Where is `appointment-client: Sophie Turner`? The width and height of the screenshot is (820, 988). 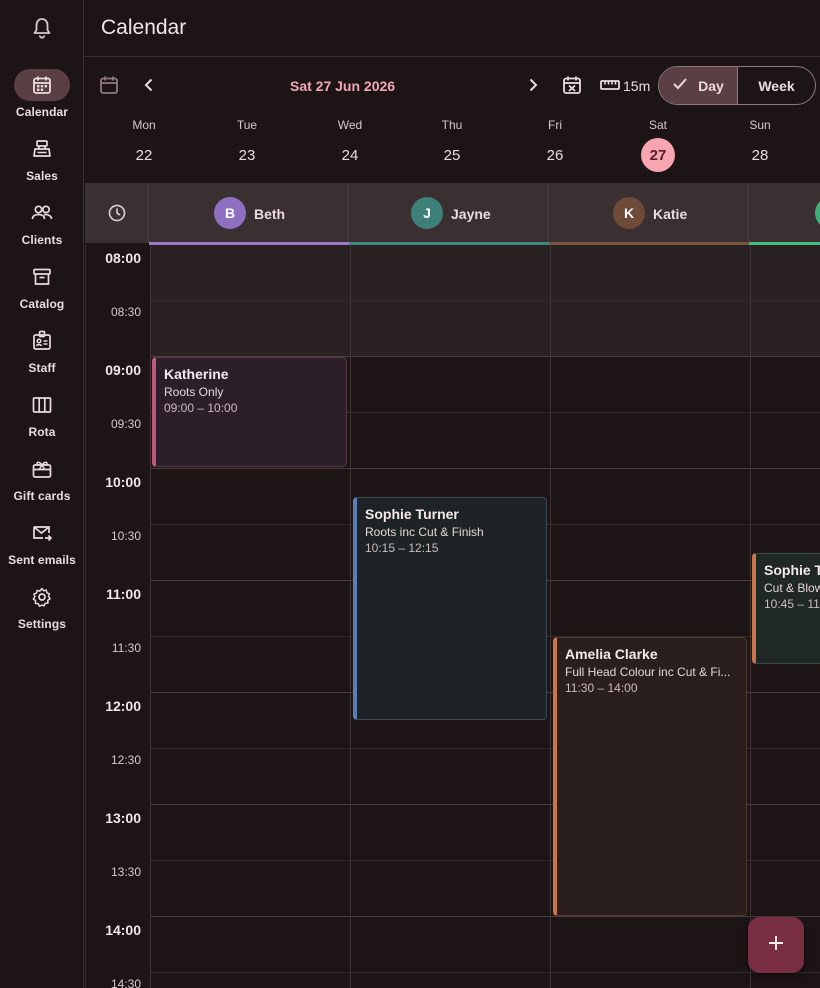 appointment-client: Sophie Turner is located at coordinates (412, 514).